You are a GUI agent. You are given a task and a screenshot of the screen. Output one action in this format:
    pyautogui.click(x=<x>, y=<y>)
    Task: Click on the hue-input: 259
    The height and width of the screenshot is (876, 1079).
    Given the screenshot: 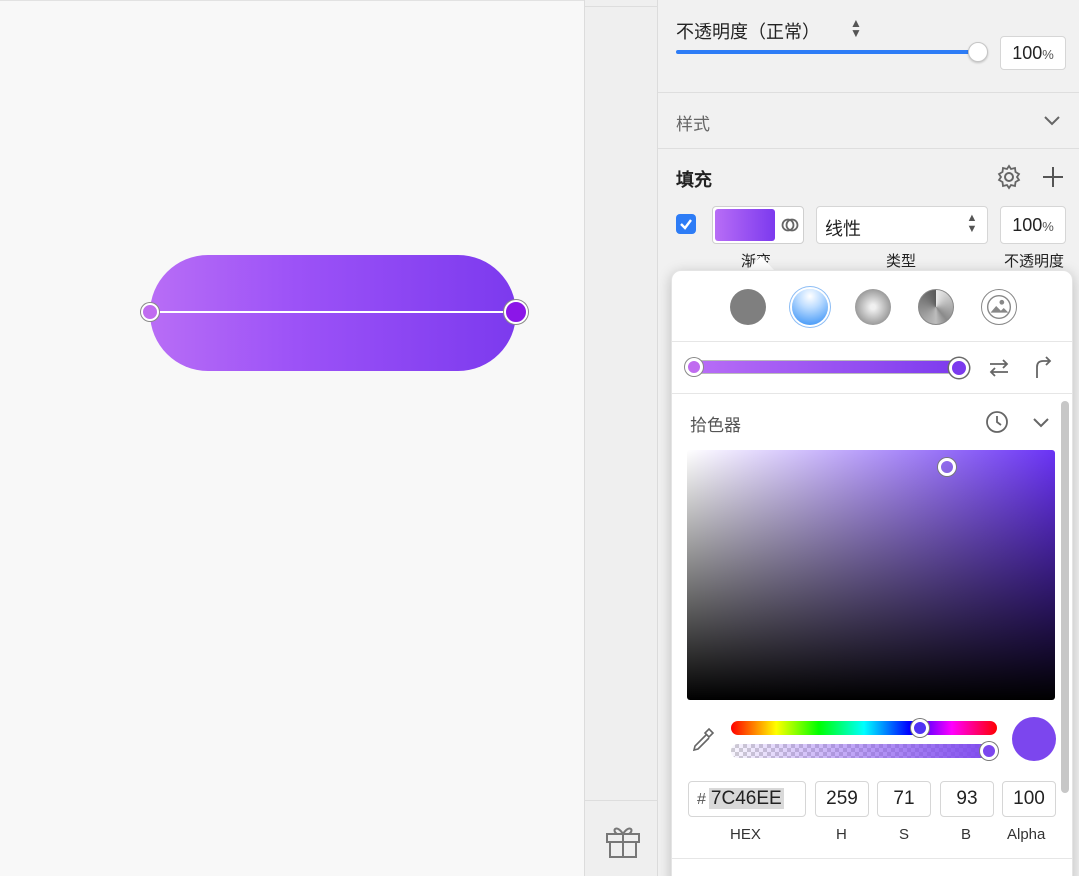 What is the action you would take?
    pyautogui.click(x=842, y=799)
    